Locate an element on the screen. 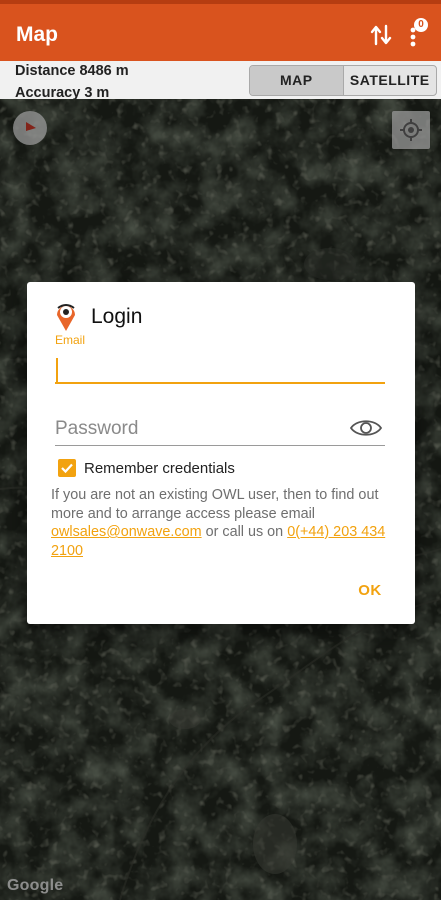  remember-label: Remember credentials is located at coordinates (159, 468).